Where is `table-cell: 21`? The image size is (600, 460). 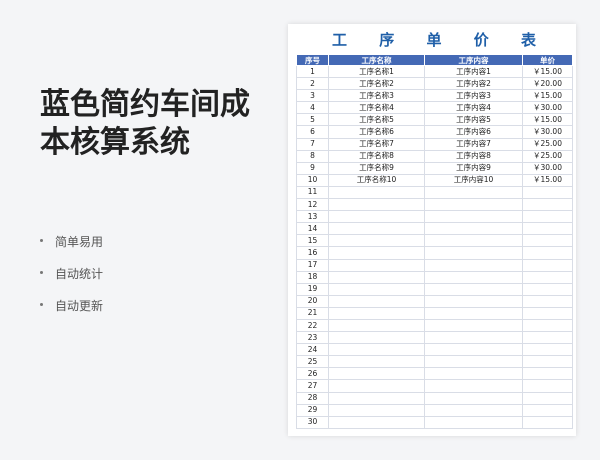
table-cell: 21 is located at coordinates (312, 313).